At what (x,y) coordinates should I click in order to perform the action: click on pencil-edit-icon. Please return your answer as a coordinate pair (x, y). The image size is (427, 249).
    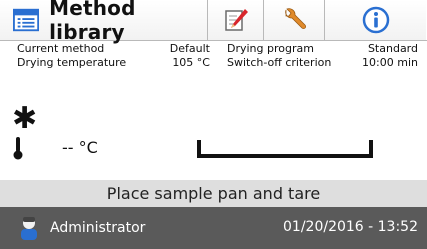
    Looking at the image, I should click on (236, 20).